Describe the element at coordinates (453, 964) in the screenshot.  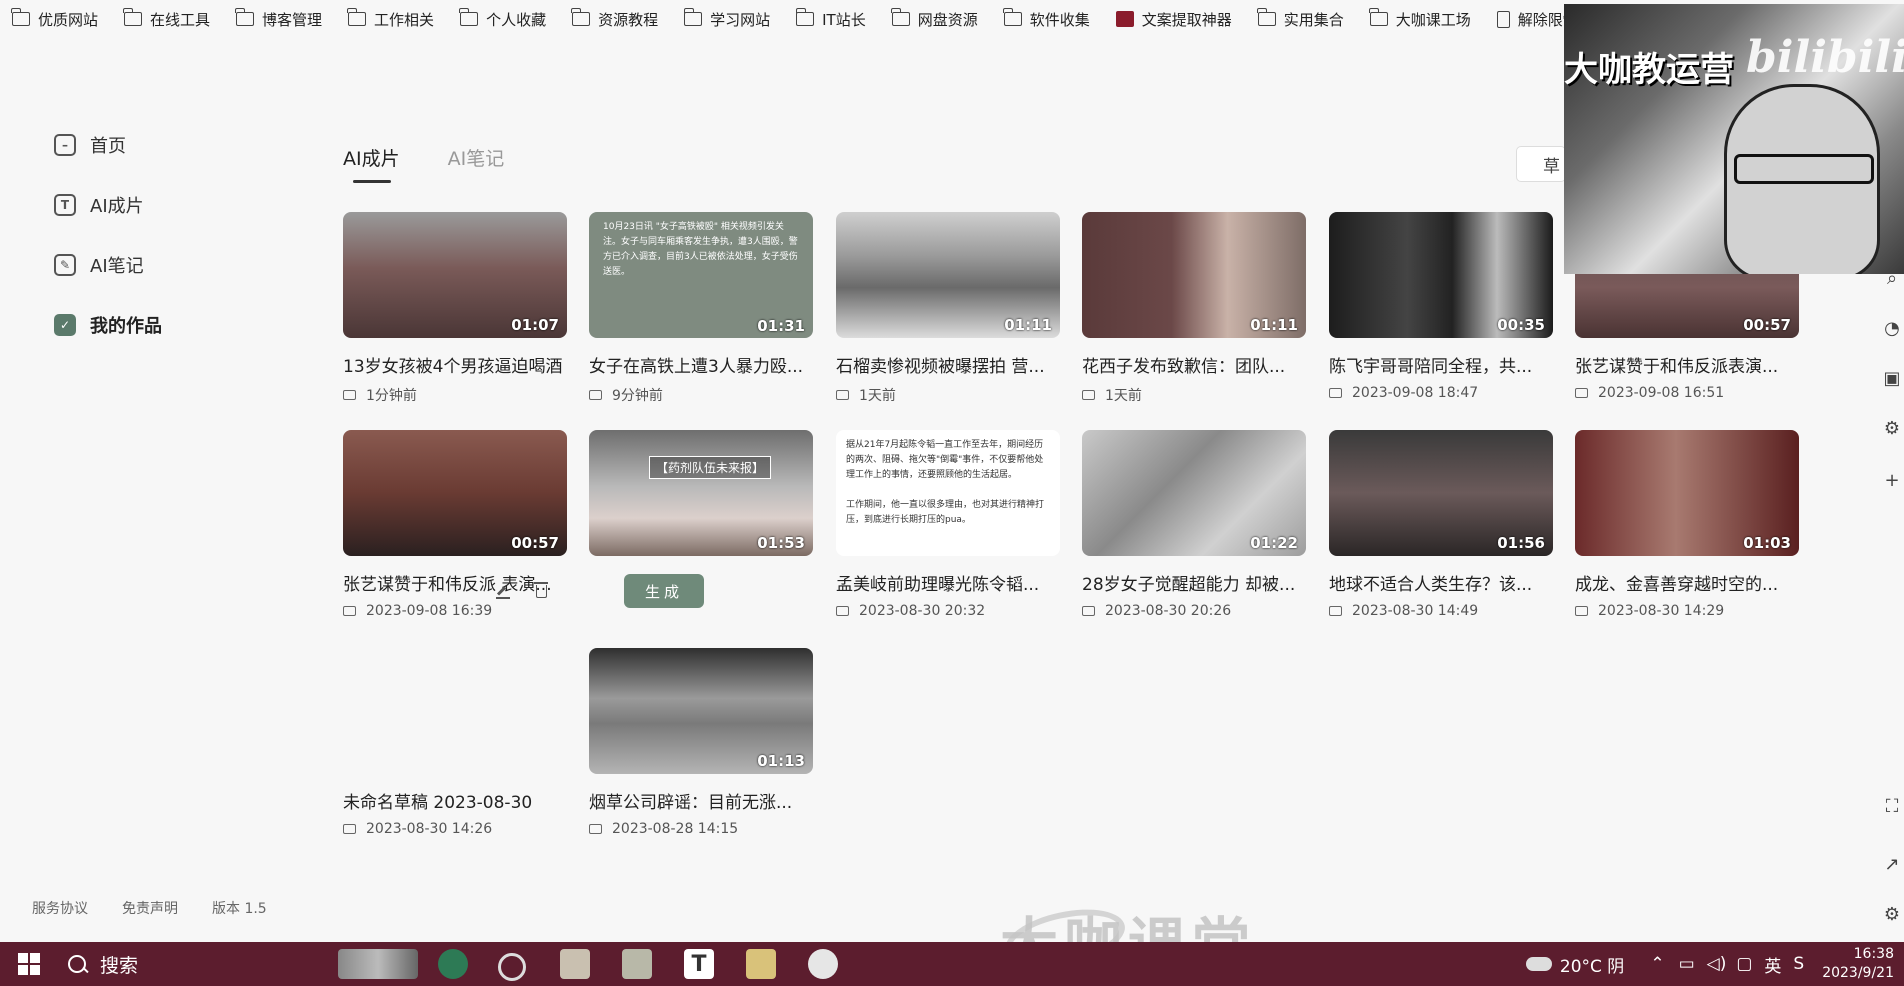
I see `taskbar-app-beta` at that location.